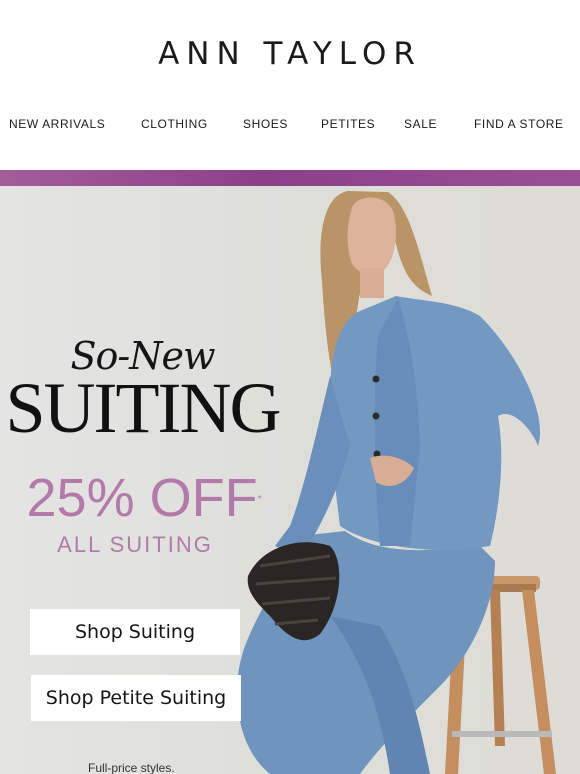 This screenshot has height=774, width=580. Describe the element at coordinates (348, 124) in the screenshot. I see `nav-petites: PETITES` at that location.